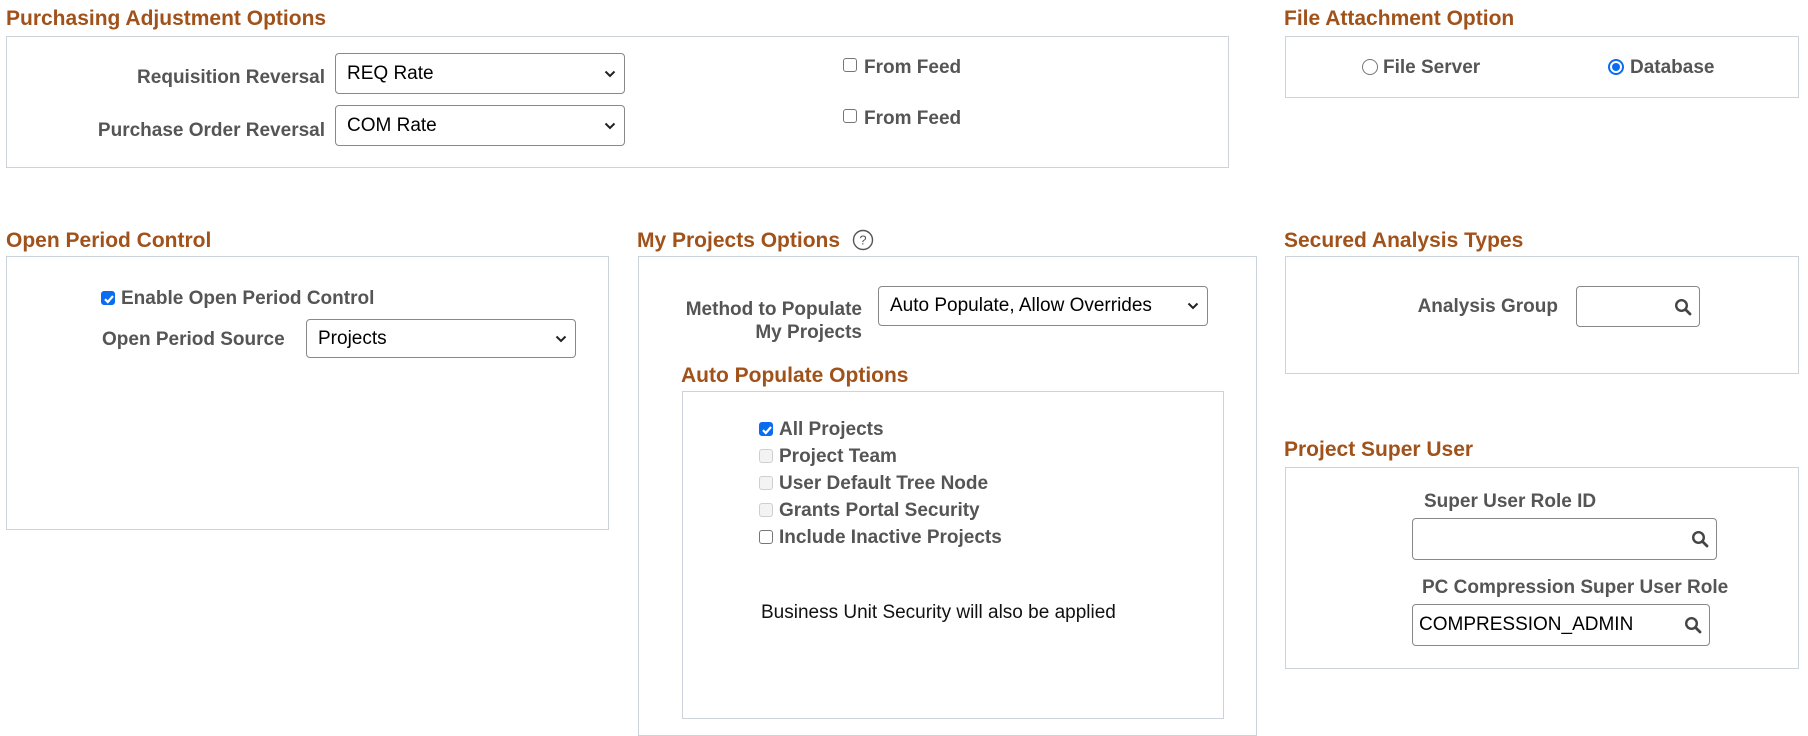 This screenshot has height=736, width=1808. I want to click on po-from-feed-label: From Feed, so click(913, 118).